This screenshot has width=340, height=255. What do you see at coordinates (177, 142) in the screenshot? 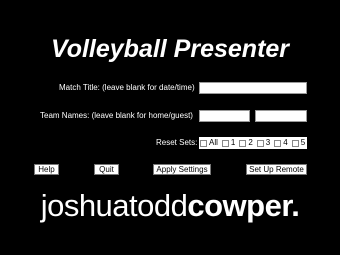
I see `reset-sets-label: Reset Sets:` at bounding box center [177, 142].